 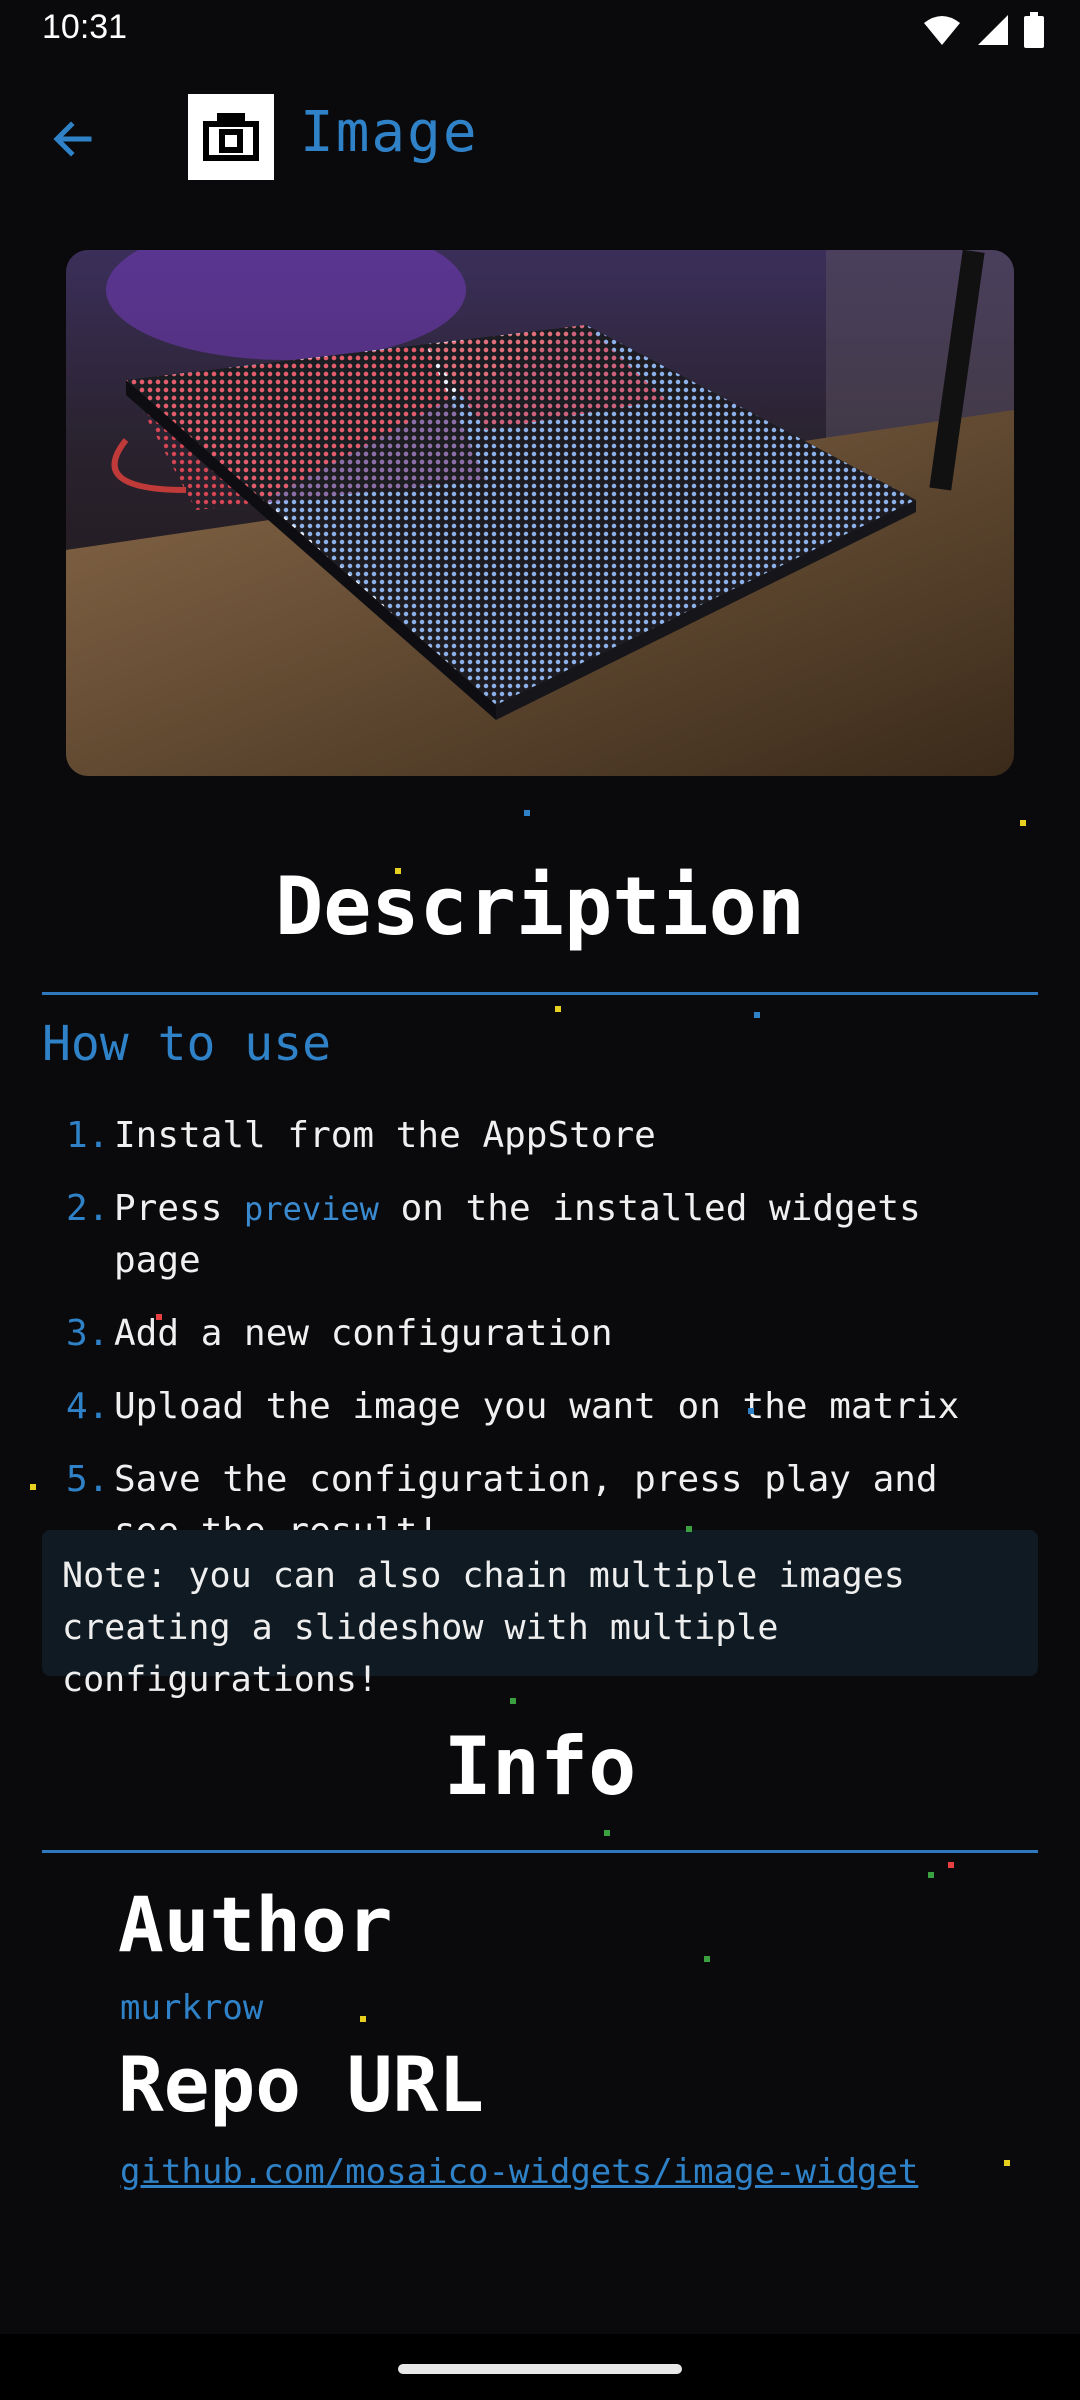 I want to click on step-text: Add a new configuration, so click(x=363, y=1333).